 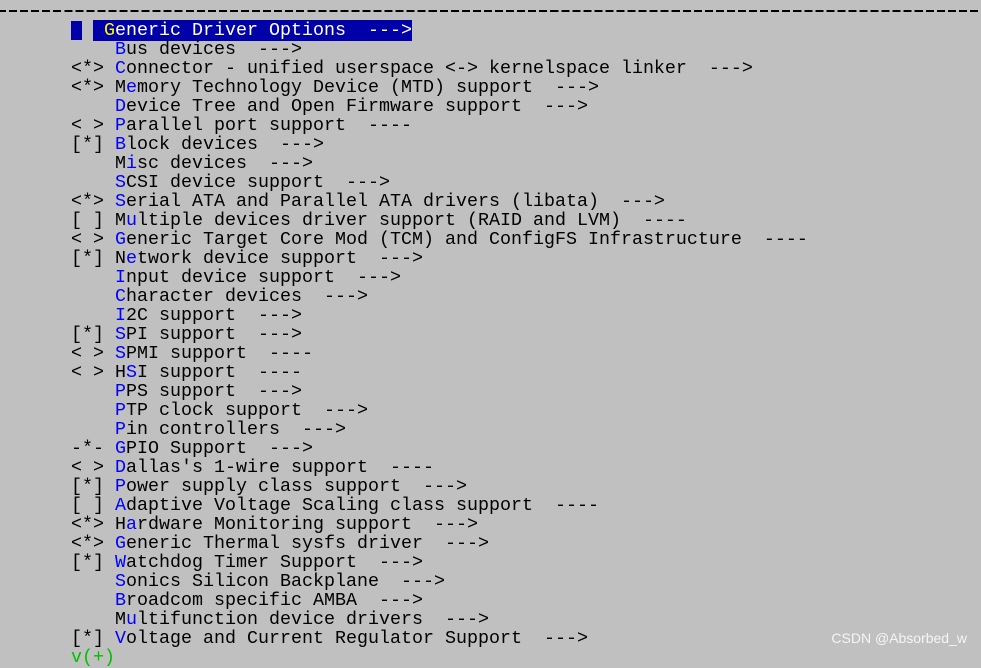 I want to click on menu-item: <*> Generic Thermal sysfs driver --->, so click(x=280, y=543).